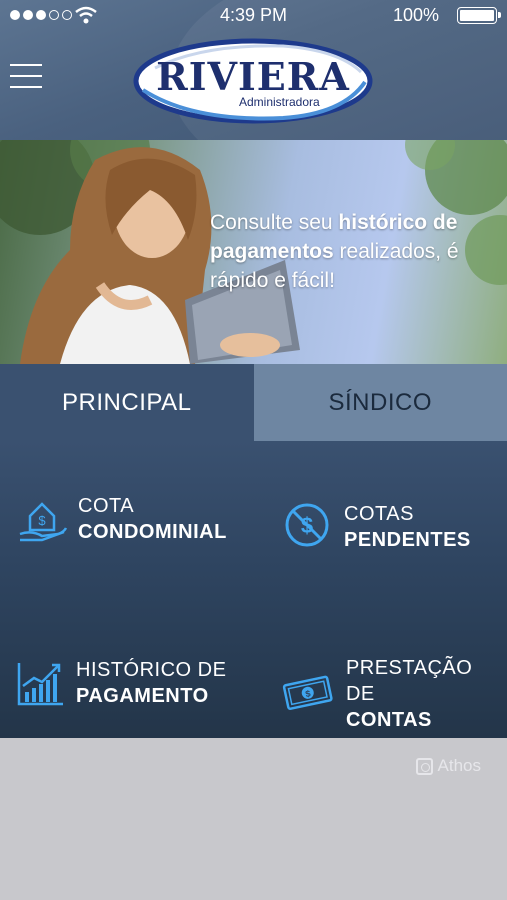 Image resolution: width=507 pixels, height=900 pixels. Describe the element at coordinates (407, 540) in the screenshot. I see `menu-label-line2: PENDENTES` at that location.